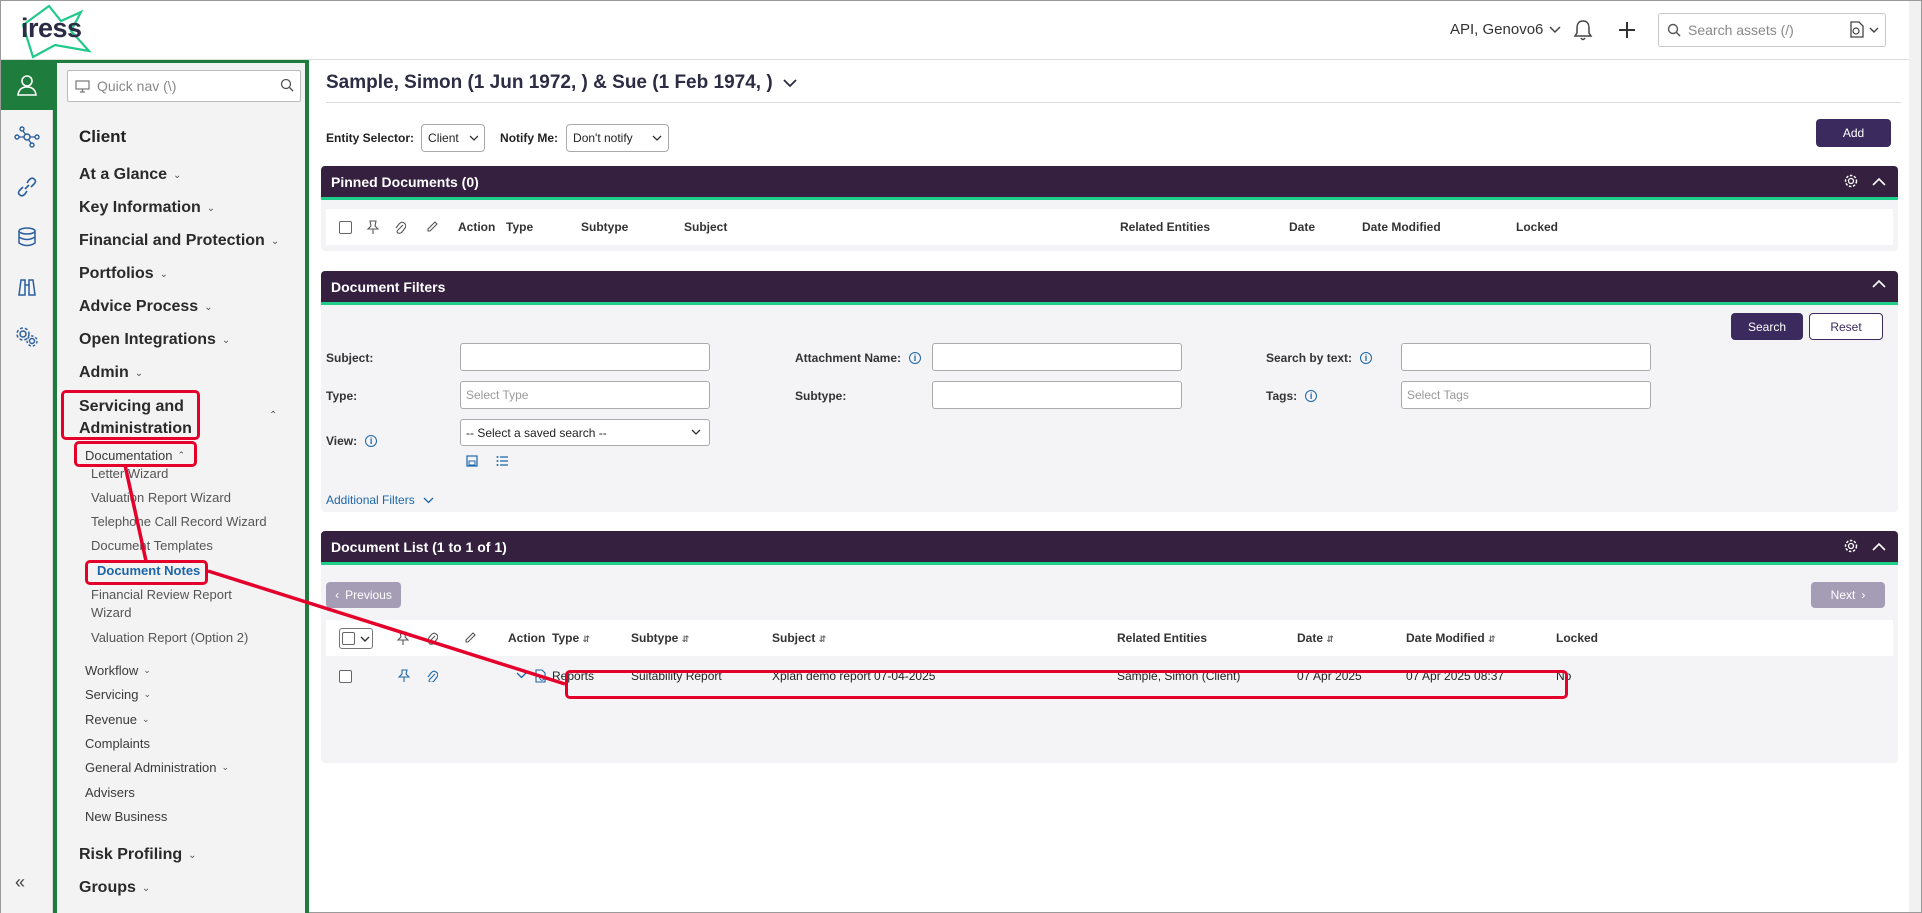  Describe the element at coordinates (1564, 676) in the screenshot. I see `cell-locked: No` at that location.